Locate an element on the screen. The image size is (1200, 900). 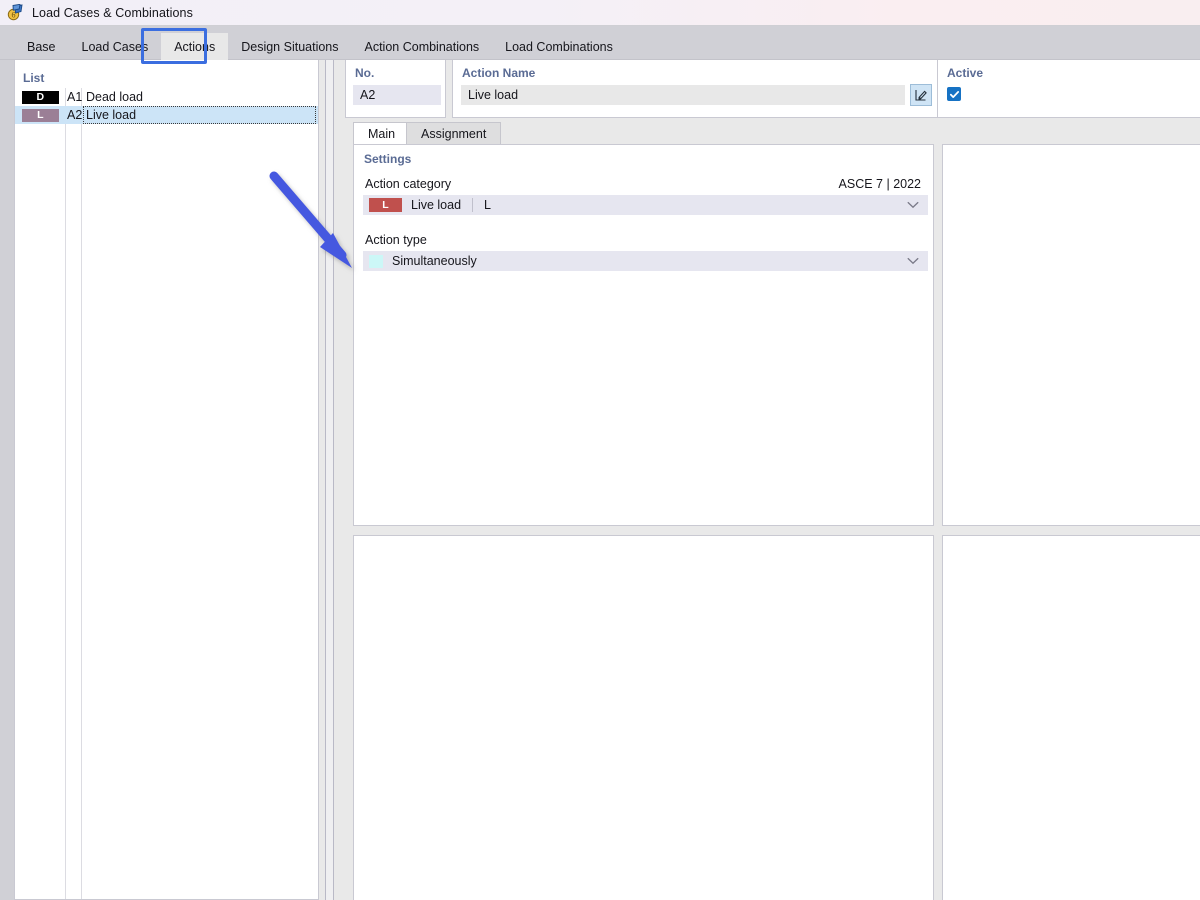
tab-actions: Actions is located at coordinates (195, 46).